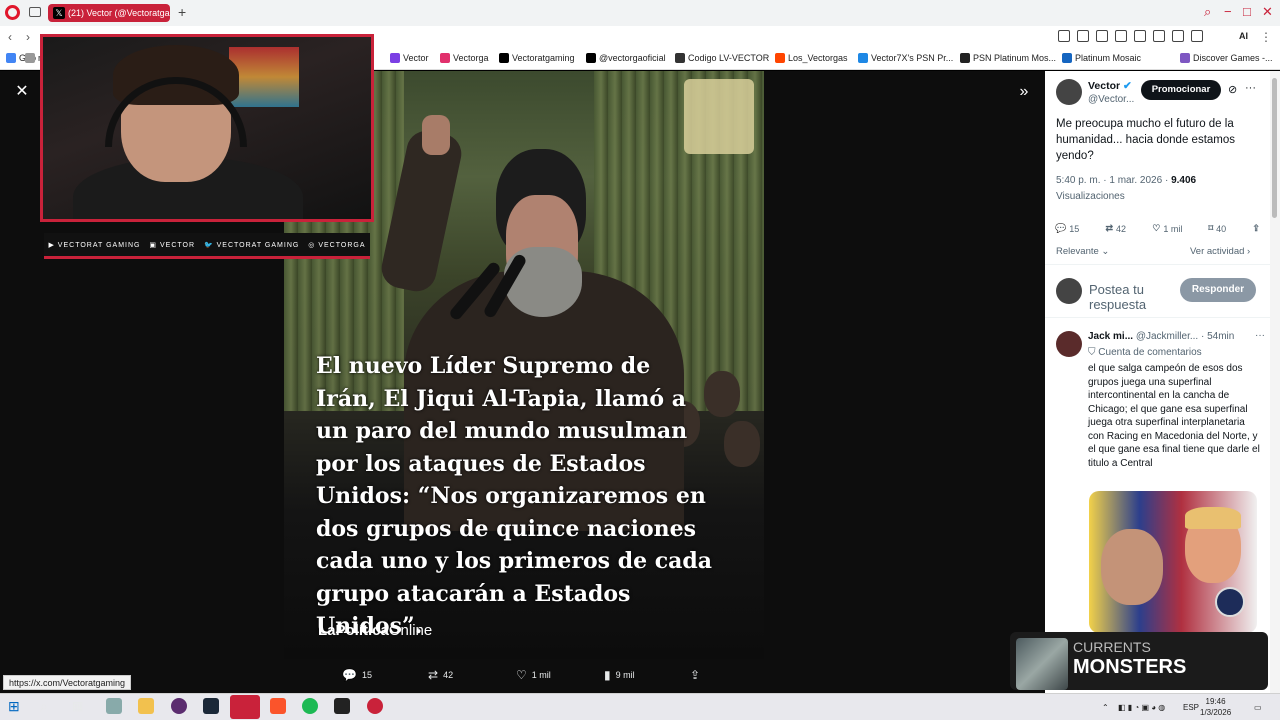 This screenshot has height=720, width=1280. I want to click on browser-tab-bar: 𝕏 (21) Vector (@Vectoratgam + ⌕ − □ ✕, so click(640, 13).